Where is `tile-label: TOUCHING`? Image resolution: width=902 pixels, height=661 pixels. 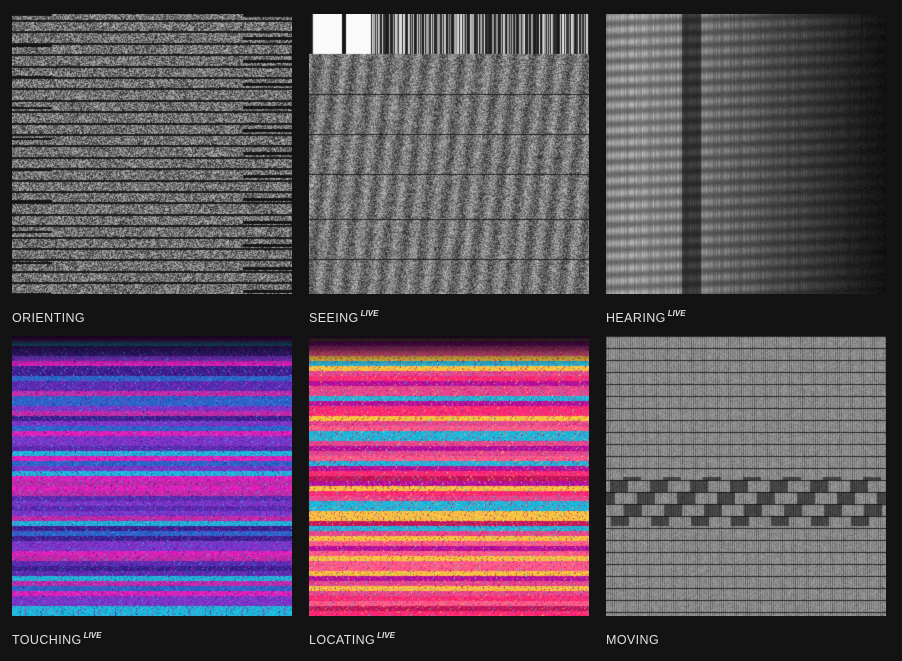 tile-label: TOUCHING is located at coordinates (47, 640).